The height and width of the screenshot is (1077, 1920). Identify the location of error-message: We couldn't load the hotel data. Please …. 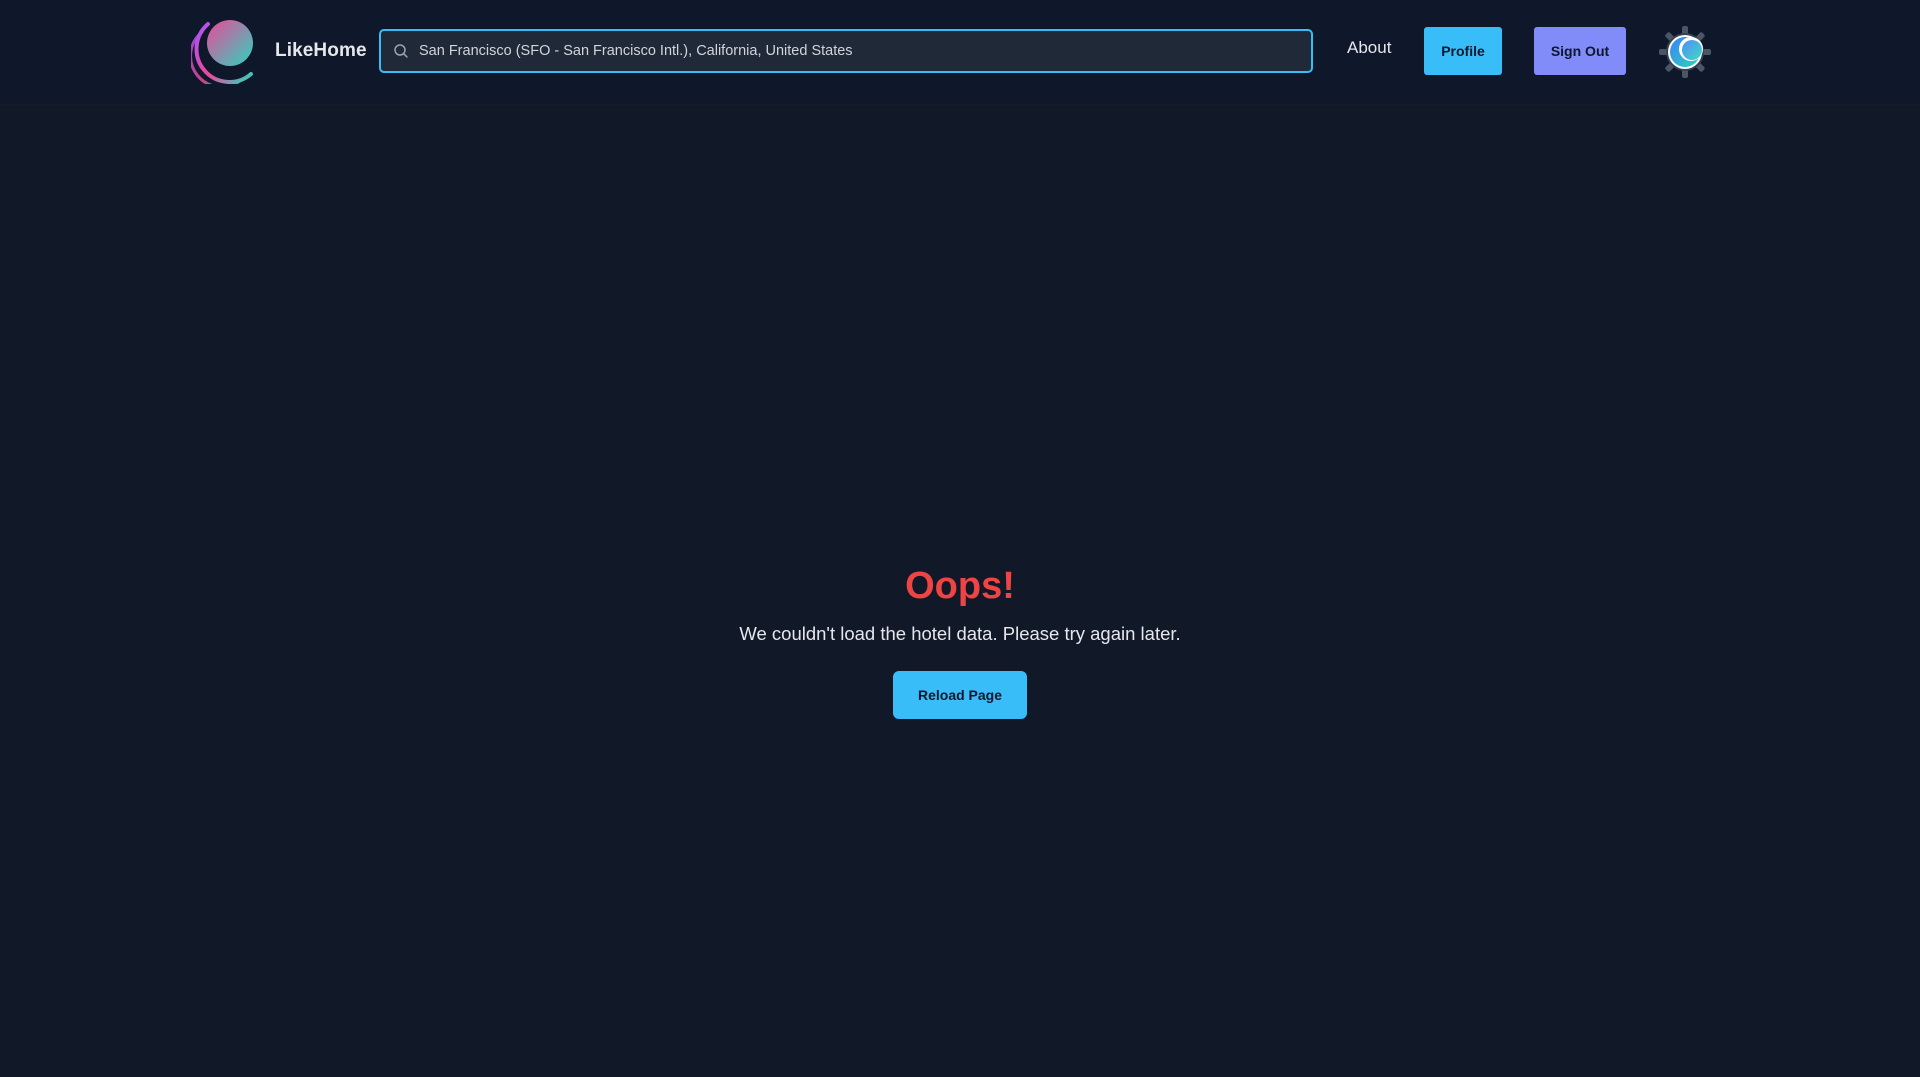
(960, 633).